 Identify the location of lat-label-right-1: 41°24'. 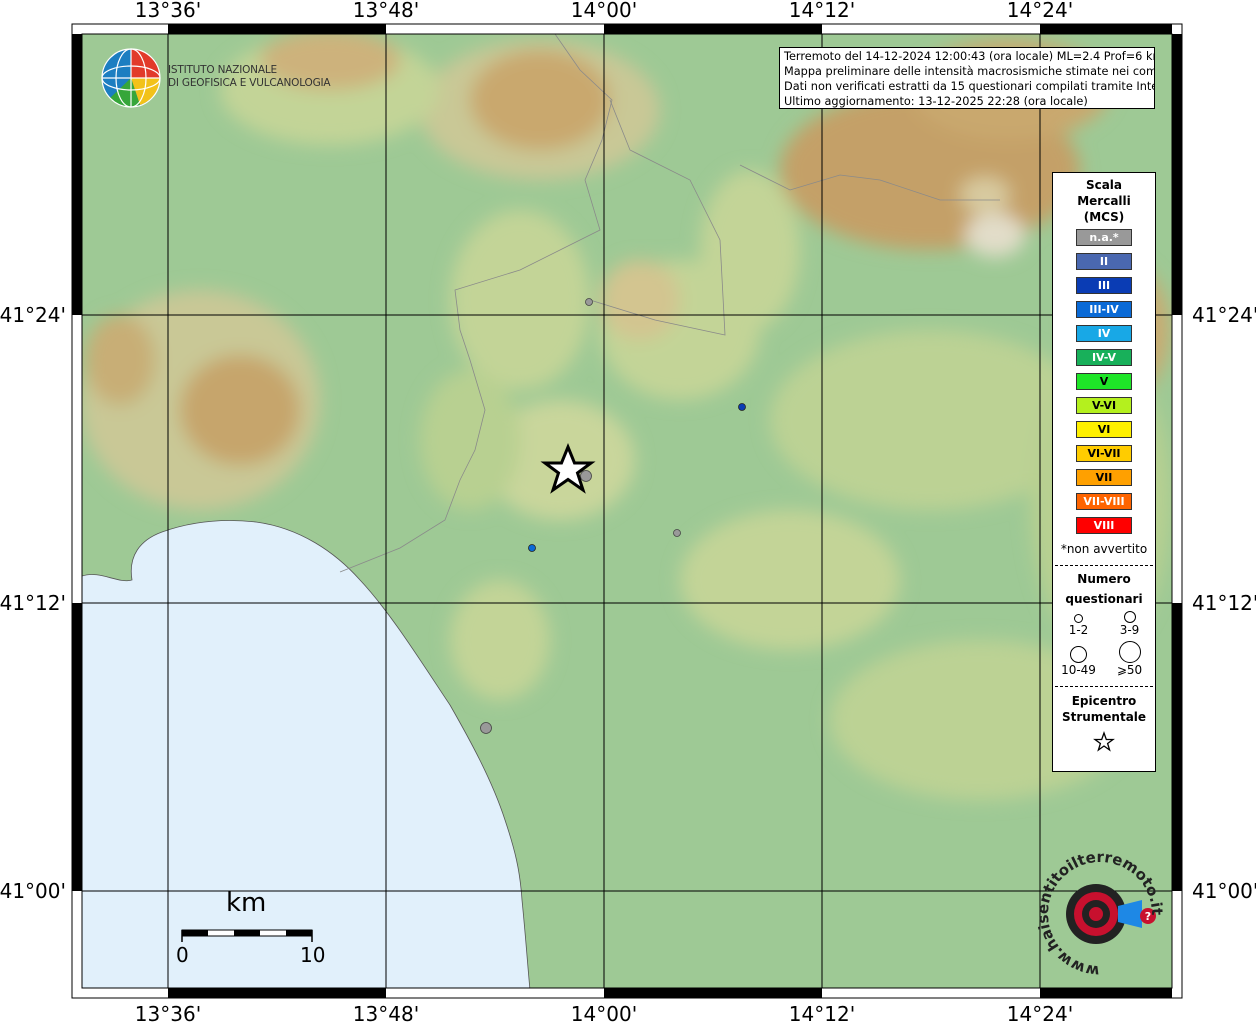
(1224, 315).